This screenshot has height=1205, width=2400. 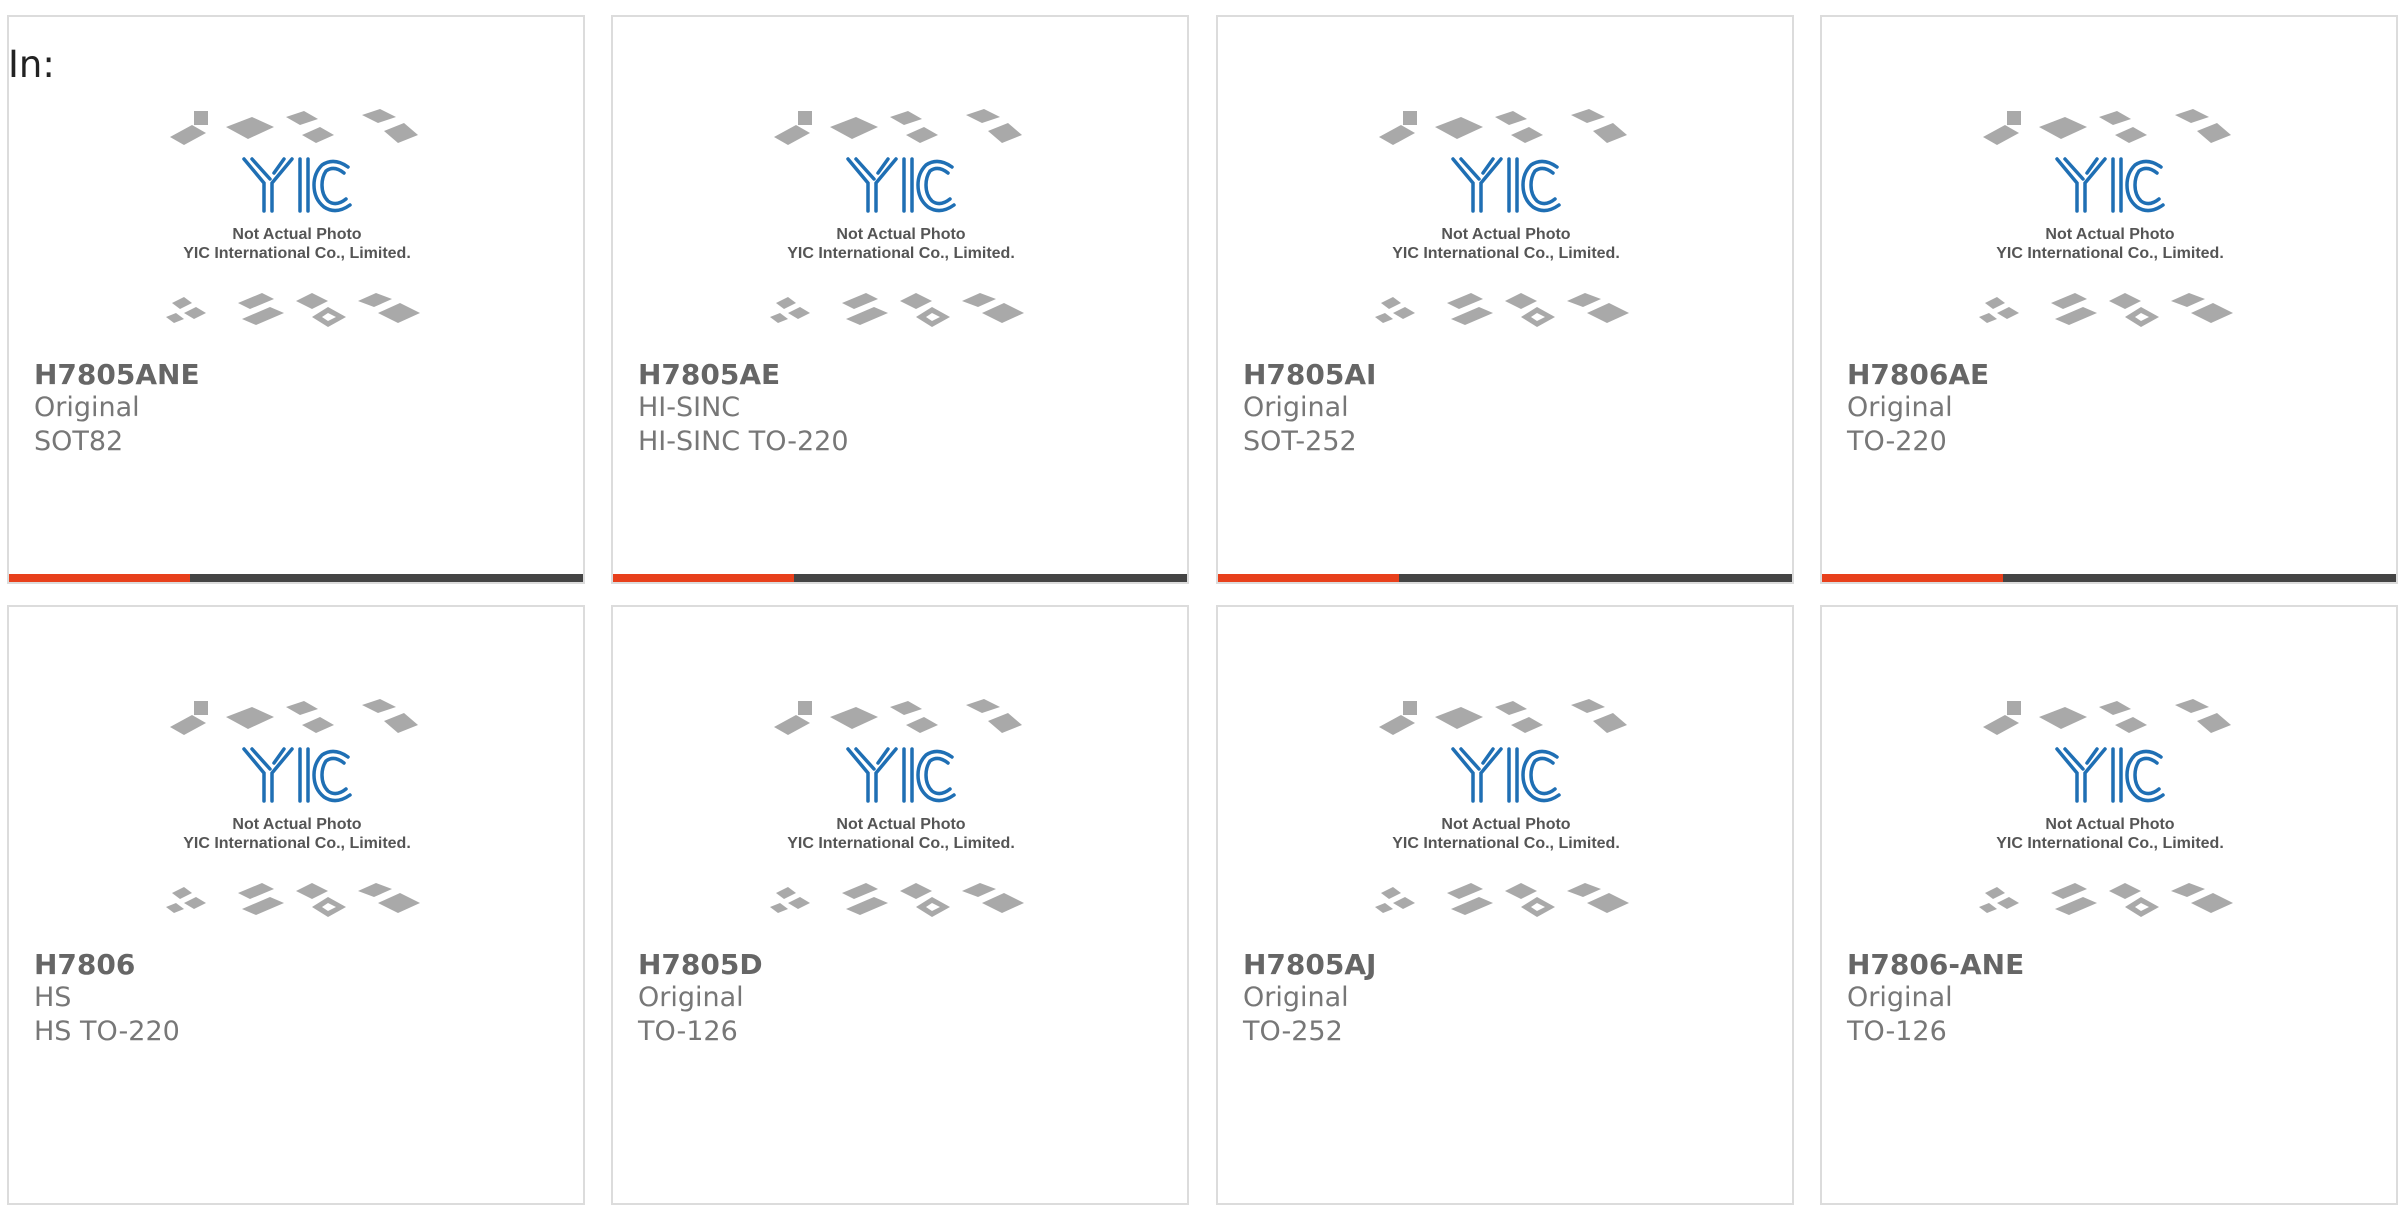 What do you see at coordinates (79, 441) in the screenshot?
I see `package: SOT82` at bounding box center [79, 441].